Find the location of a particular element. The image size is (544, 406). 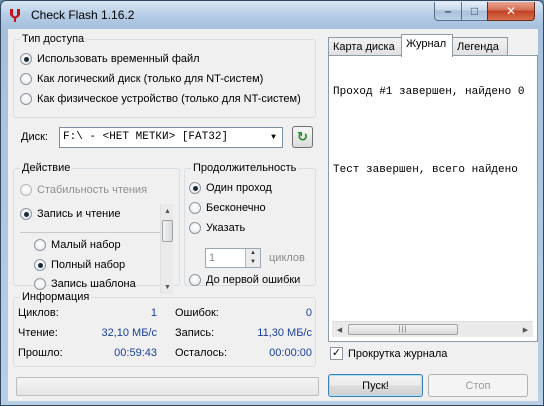

elapsed-value: 00:59:43 is located at coordinates (135, 353).